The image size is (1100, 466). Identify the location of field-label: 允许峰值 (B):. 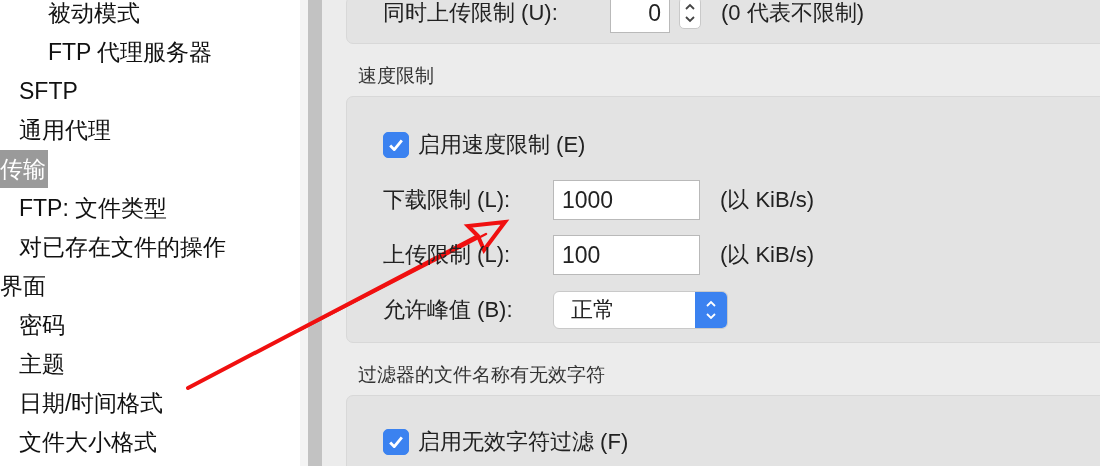
(448, 310).